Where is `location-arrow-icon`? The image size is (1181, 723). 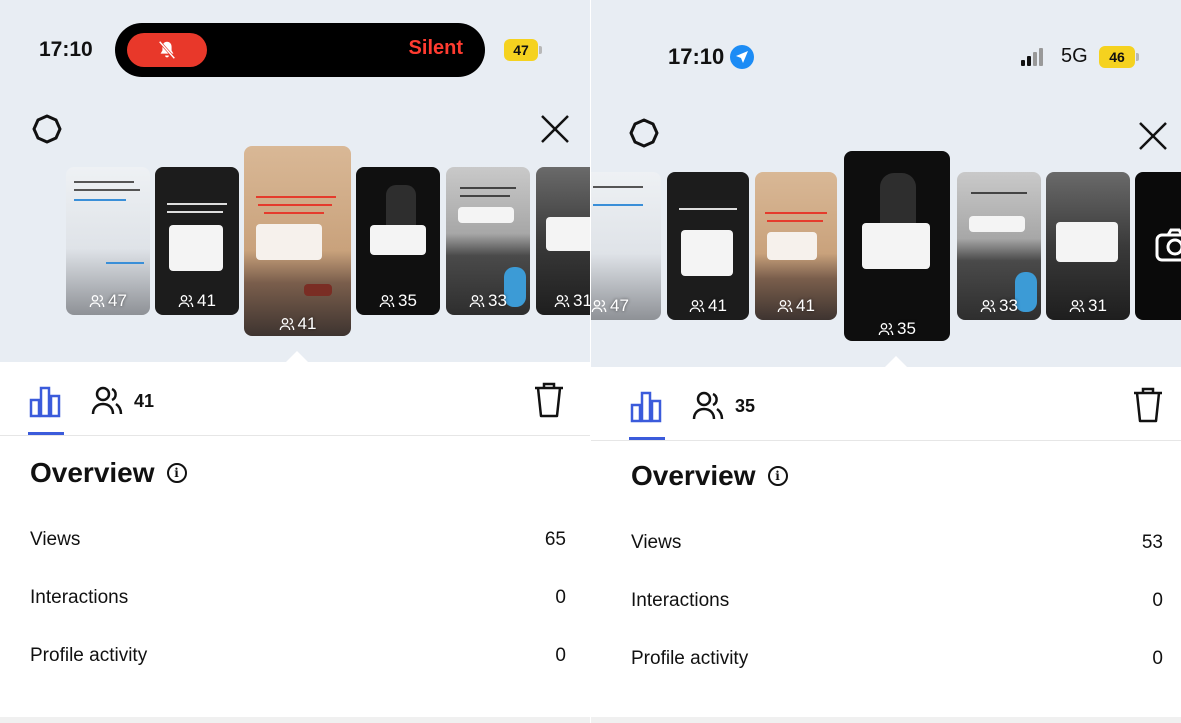
location-arrow-icon is located at coordinates (742, 57).